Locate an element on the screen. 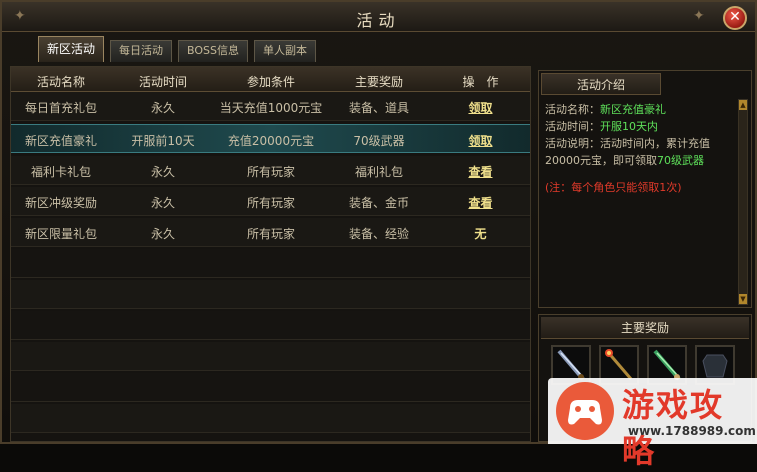 The height and width of the screenshot is (472, 757). header-time: 活动时间 is located at coordinates (162, 82).